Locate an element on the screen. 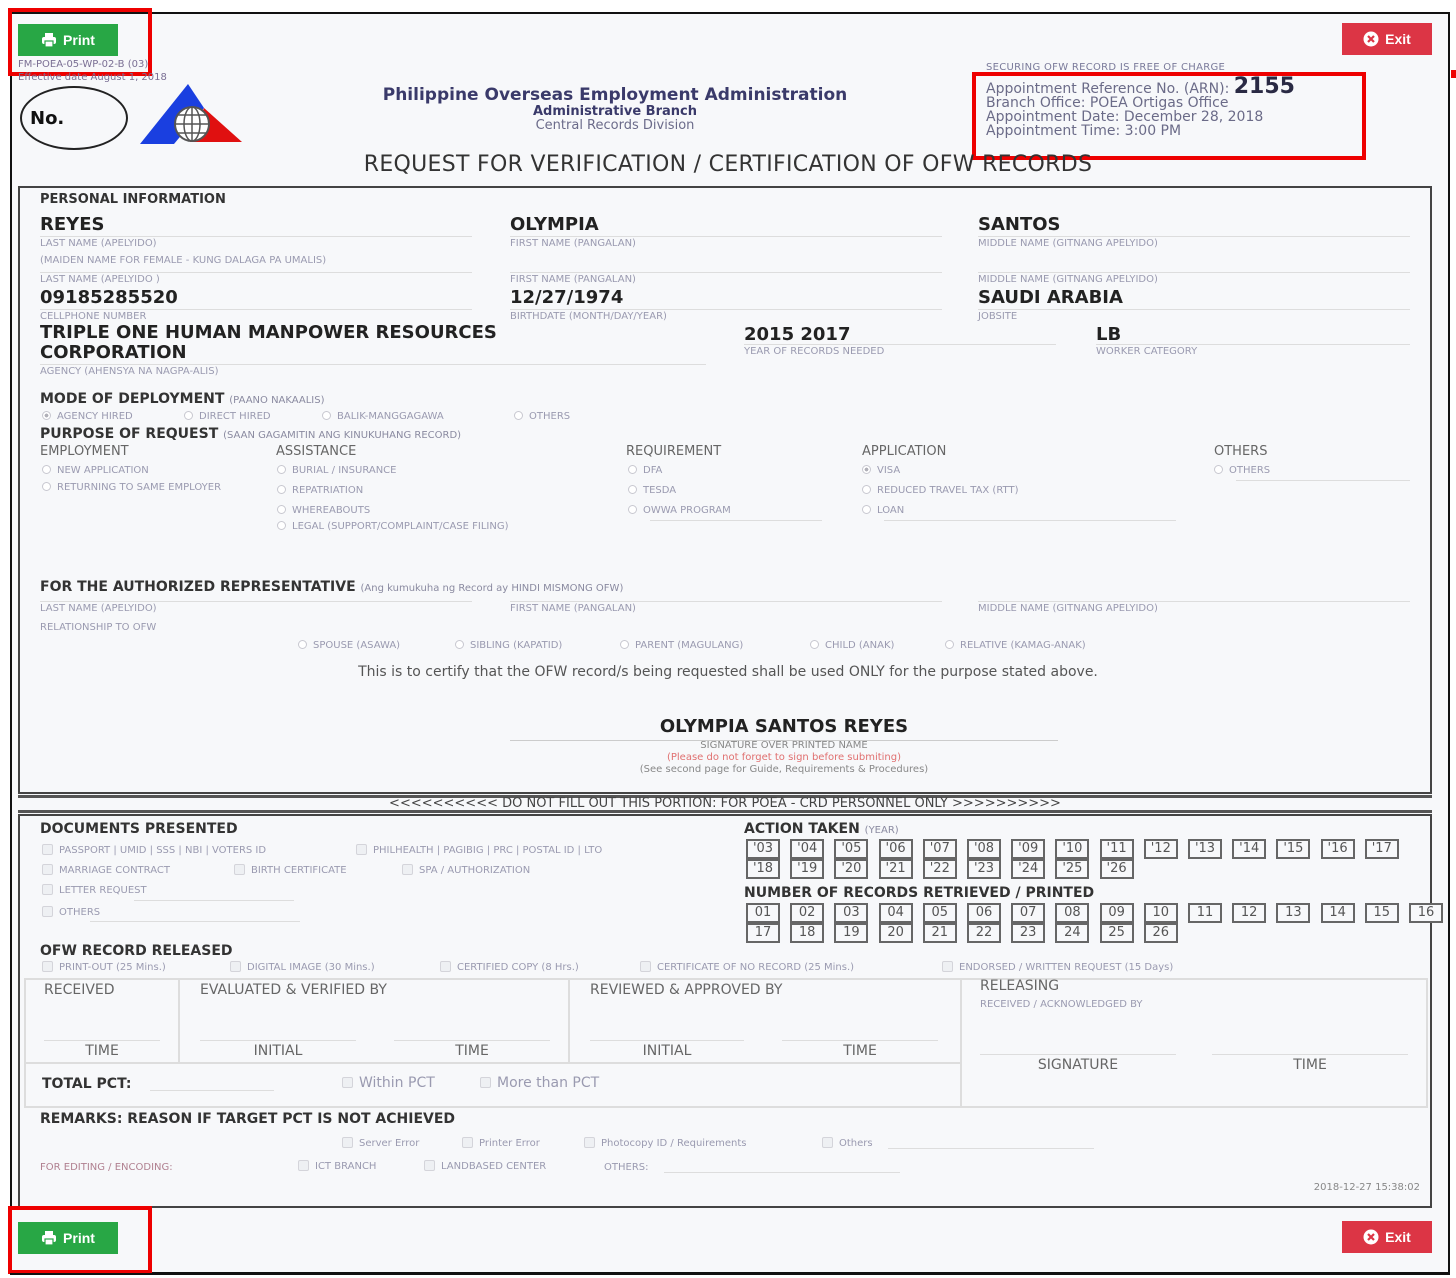 Image resolution: width=1456 pixels, height=1278 pixels. records-count-box: 05 is located at coordinates (939, 913).